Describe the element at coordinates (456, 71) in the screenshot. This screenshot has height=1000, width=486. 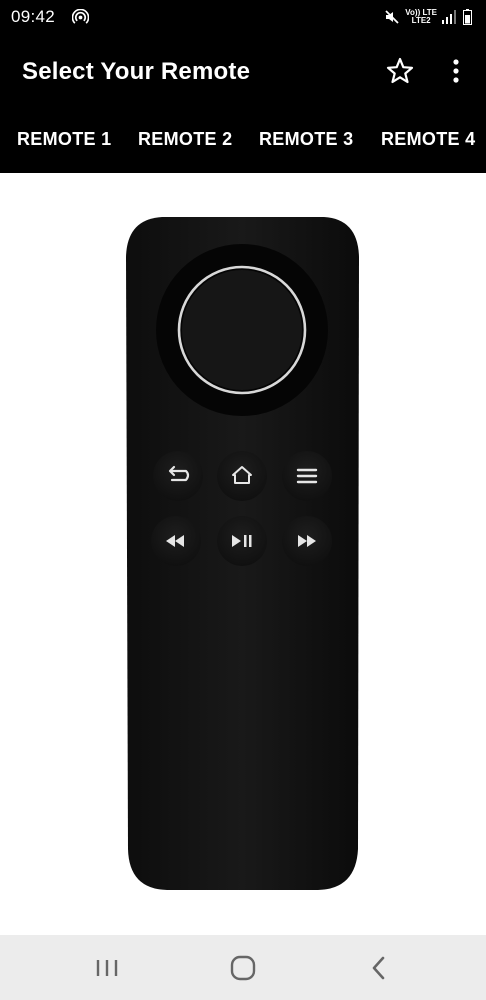
I see `more-vert-icon` at that location.